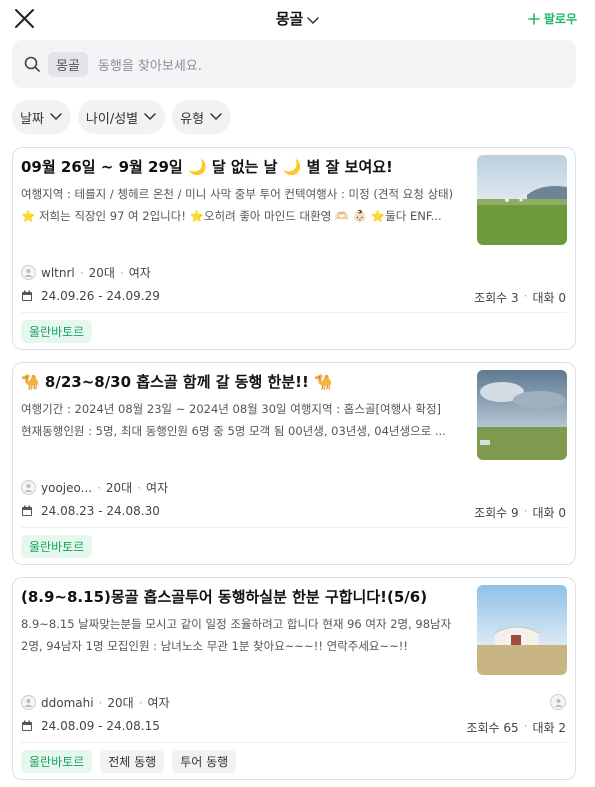  Describe the element at coordinates (207, 167) in the screenshot. I see `post-title: 09월 26일 ~ 9월 29일 🌙 달 없는 날 🌙 별 잘 보여요!` at that location.